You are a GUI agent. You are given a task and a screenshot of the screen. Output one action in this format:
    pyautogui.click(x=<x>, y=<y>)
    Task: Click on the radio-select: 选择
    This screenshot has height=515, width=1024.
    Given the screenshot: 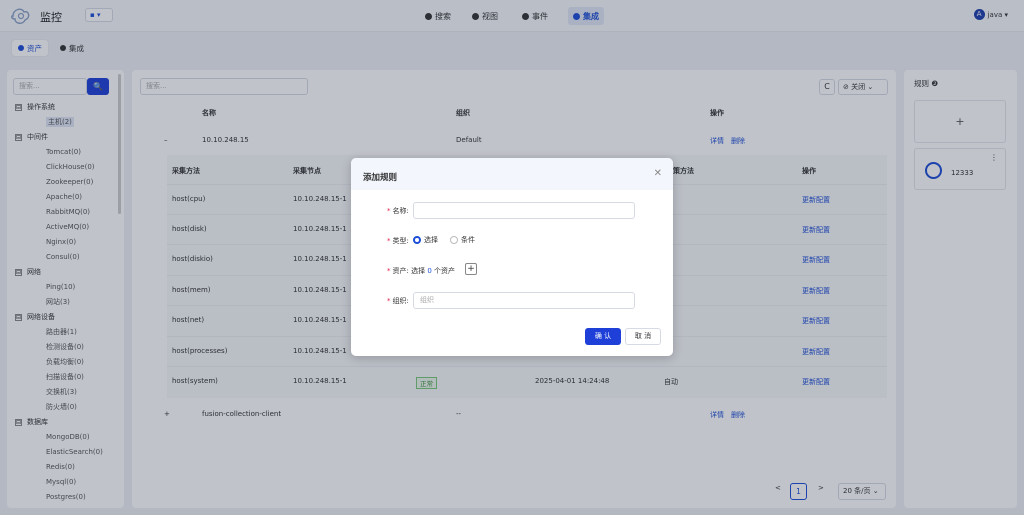 What is the action you would take?
    pyautogui.click(x=425, y=240)
    